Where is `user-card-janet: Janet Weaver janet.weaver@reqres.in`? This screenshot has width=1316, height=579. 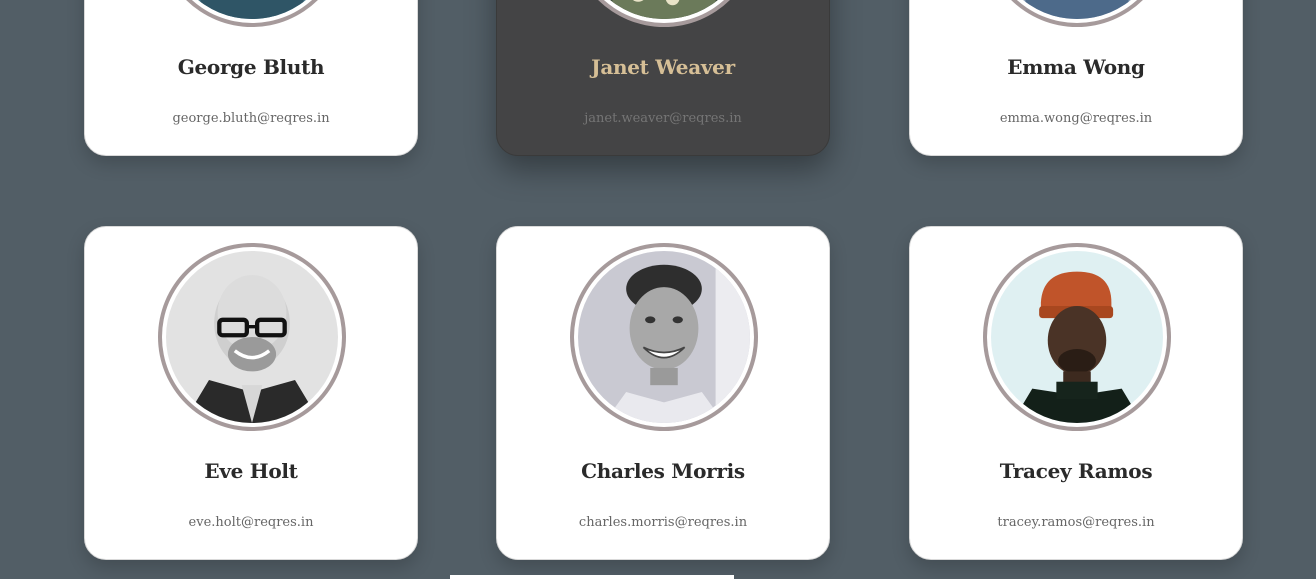 user-card-janet: Janet Weaver janet.weaver@reqres.in is located at coordinates (663, 78).